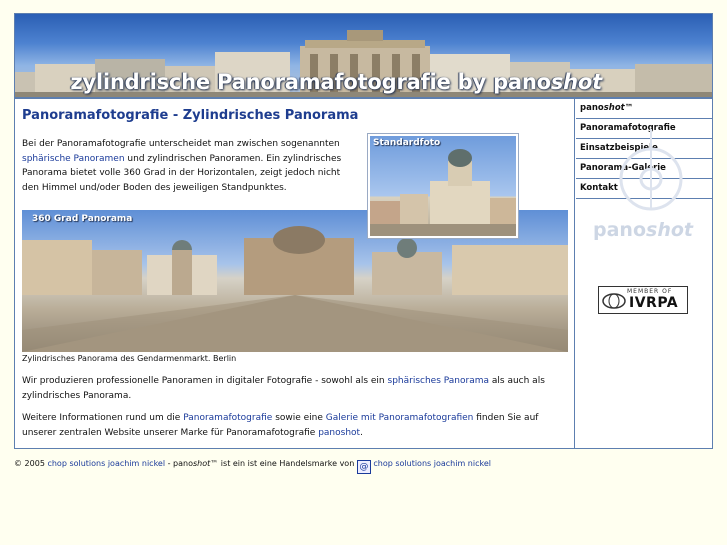  What do you see at coordinates (643, 230) in the screenshot?
I see `panoshot-logo-text: panoshot` at bounding box center [643, 230].